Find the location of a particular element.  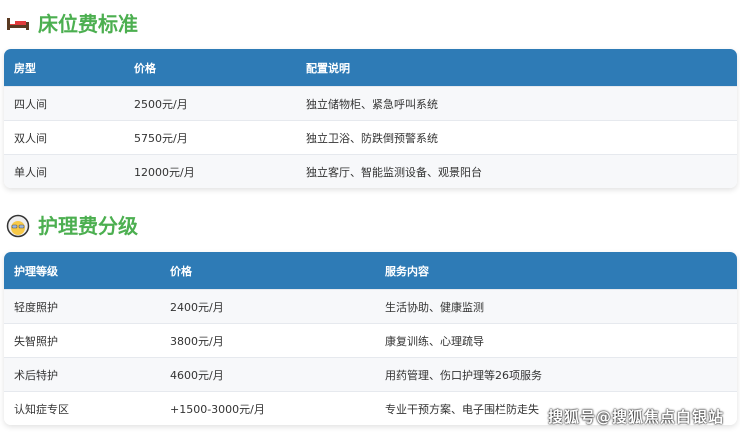

table-cell: 独立卫浴、防跌倒预警系统 is located at coordinates (372, 138).